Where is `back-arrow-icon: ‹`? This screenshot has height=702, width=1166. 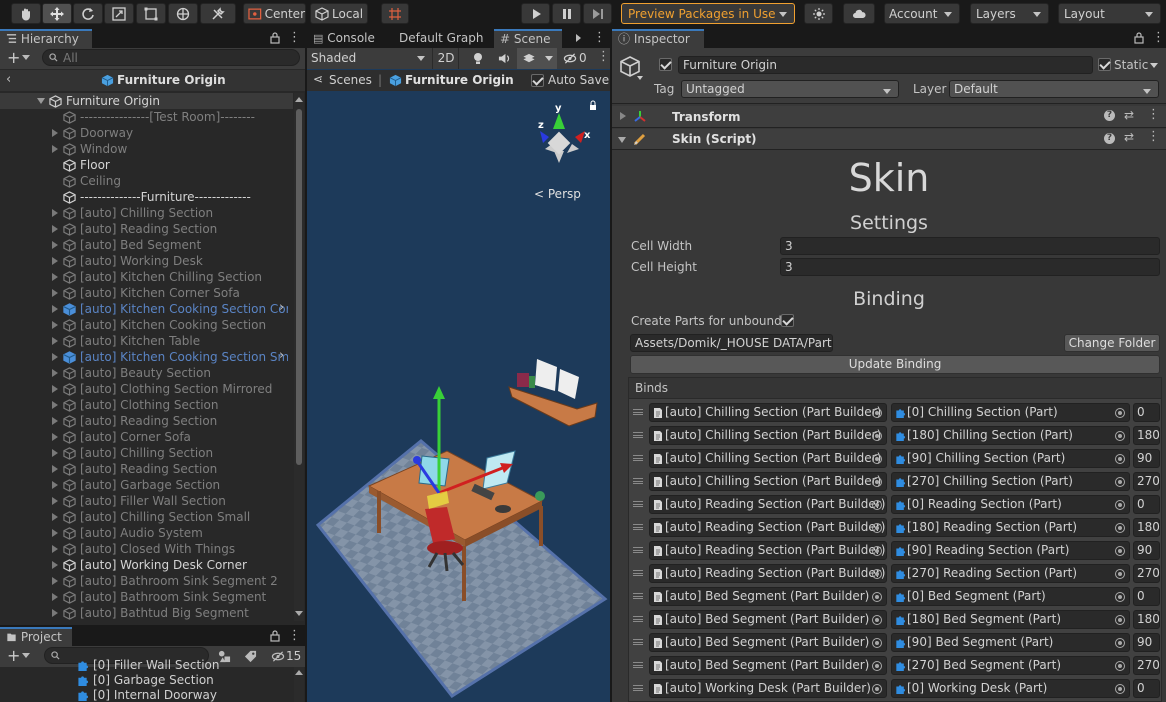
back-arrow-icon: ‹ is located at coordinates (8, 79).